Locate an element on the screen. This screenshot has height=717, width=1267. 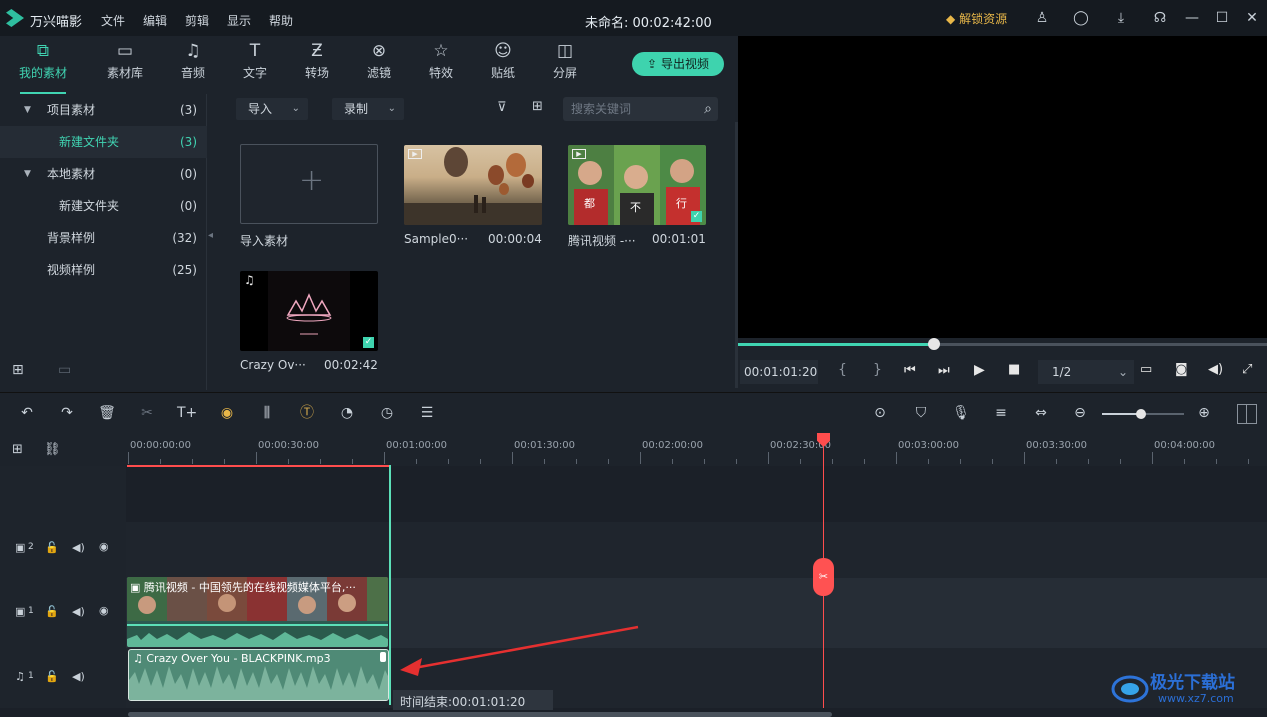
zoom-in-icon: ⊕ is located at coordinates (1204, 413).